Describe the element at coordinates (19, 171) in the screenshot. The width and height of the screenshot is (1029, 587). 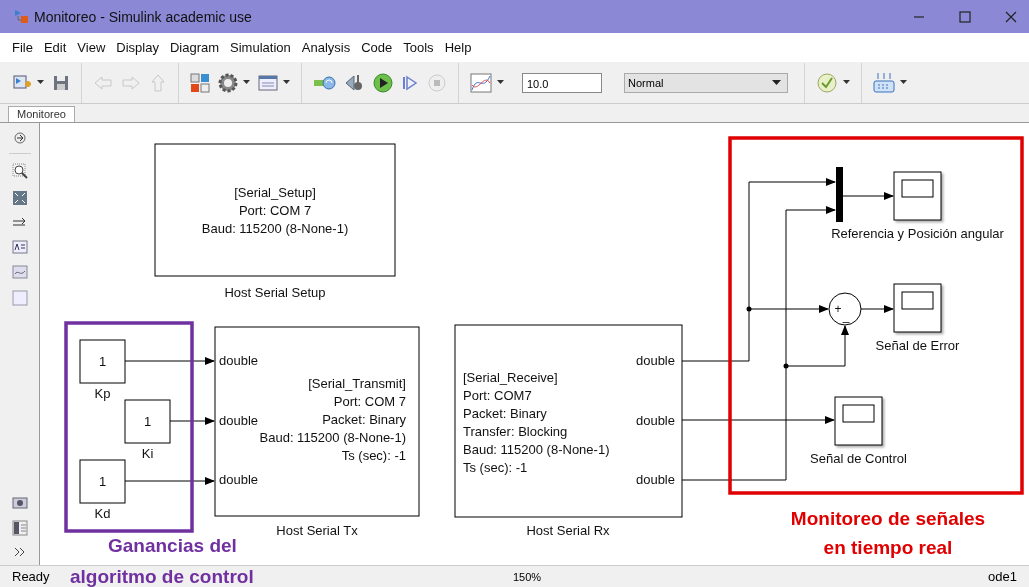
I see `zoom-icon` at that location.